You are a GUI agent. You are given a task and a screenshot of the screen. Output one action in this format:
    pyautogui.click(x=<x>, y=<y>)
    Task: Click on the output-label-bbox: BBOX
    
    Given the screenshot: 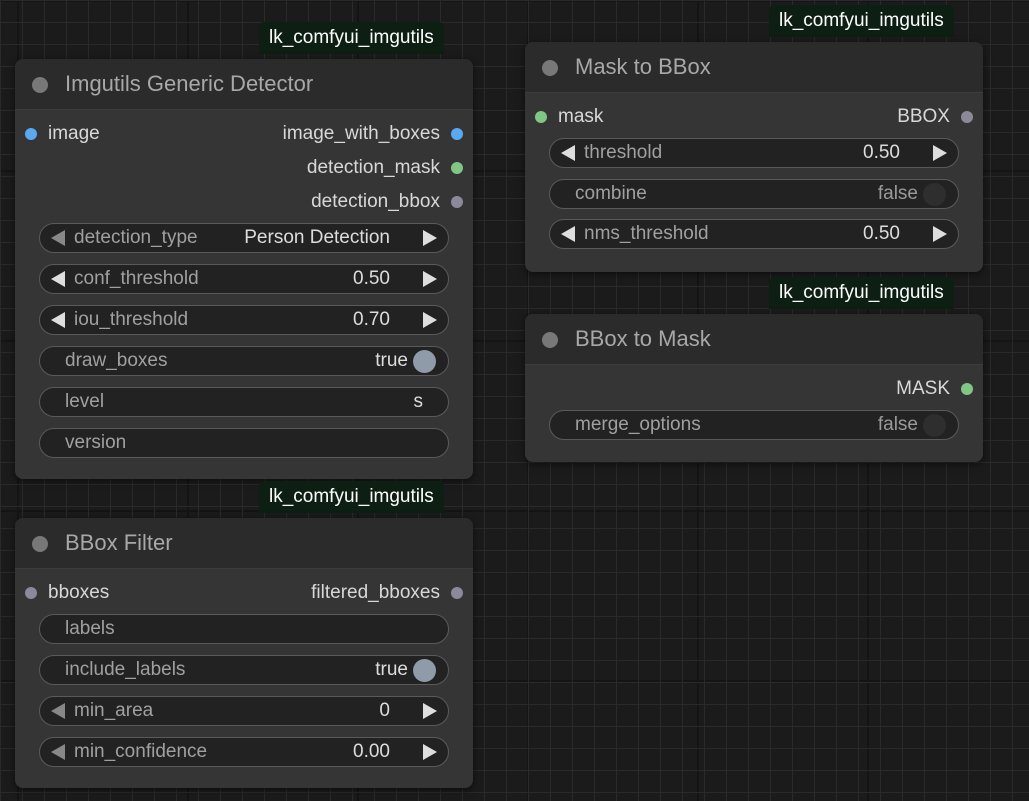 What is the action you would take?
    pyautogui.click(x=923, y=116)
    